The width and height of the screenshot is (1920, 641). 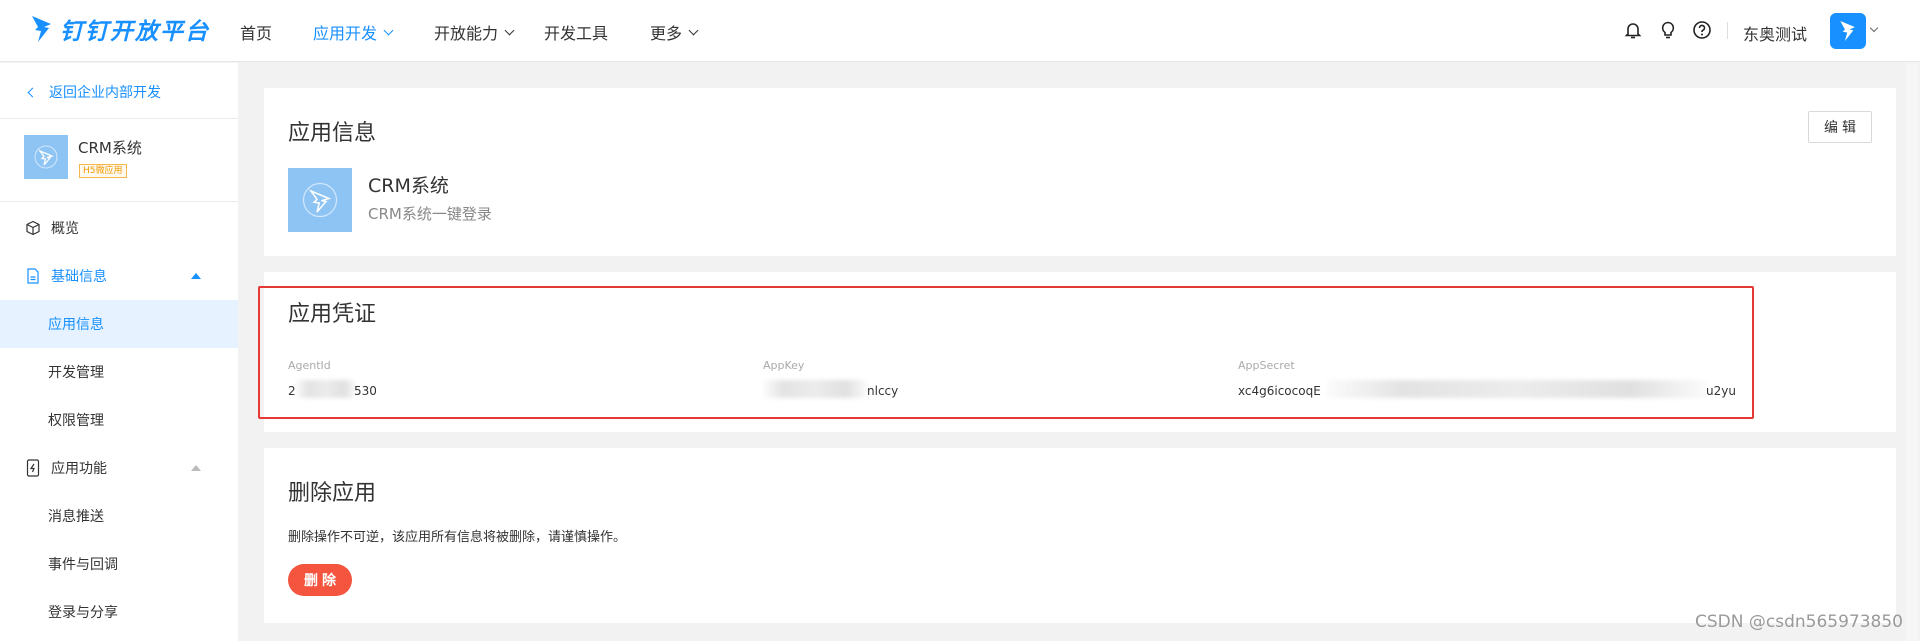 What do you see at coordinates (365, 391) in the screenshot?
I see `agent-id-value-end: 530` at bounding box center [365, 391].